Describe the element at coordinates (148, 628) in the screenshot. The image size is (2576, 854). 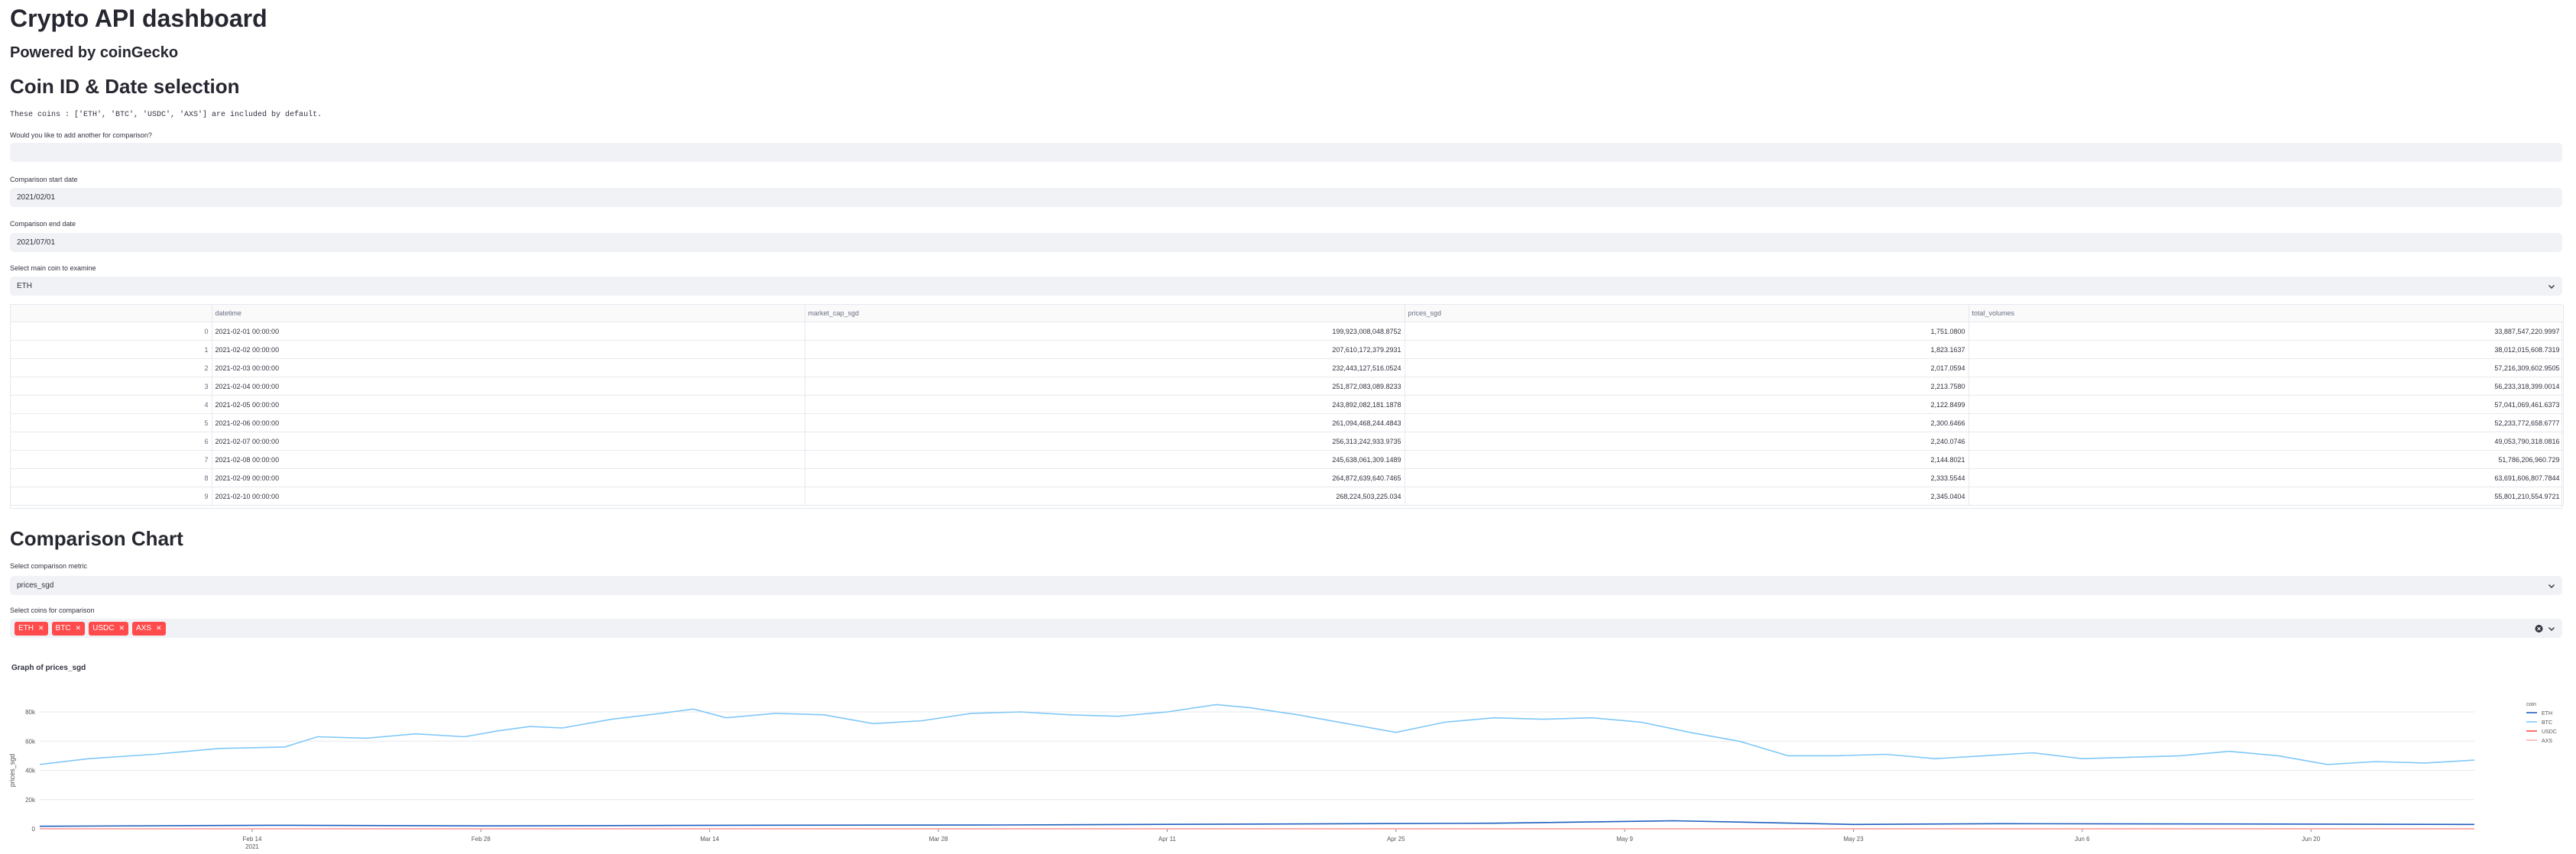
I see `coin-tag: AXS ✕` at that location.